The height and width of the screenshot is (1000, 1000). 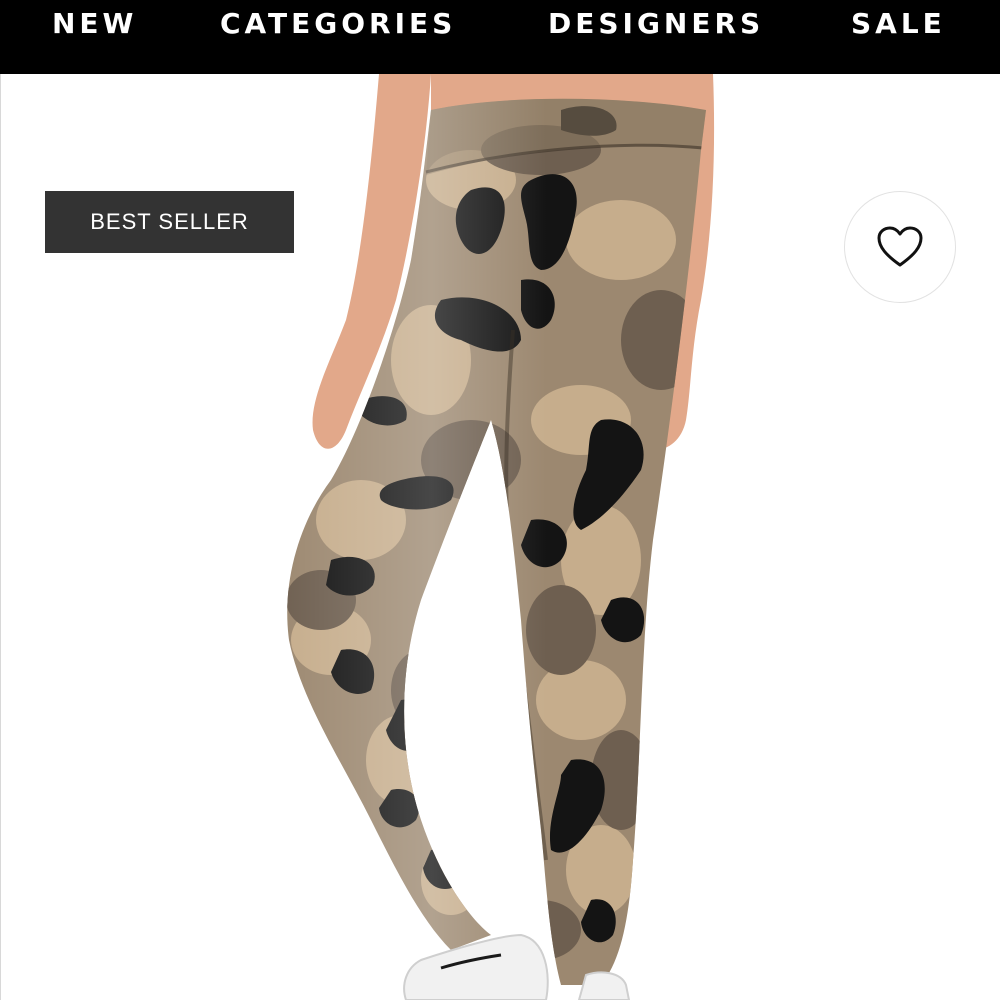 What do you see at coordinates (94, 24) in the screenshot?
I see `nav-item-new: NEW` at bounding box center [94, 24].